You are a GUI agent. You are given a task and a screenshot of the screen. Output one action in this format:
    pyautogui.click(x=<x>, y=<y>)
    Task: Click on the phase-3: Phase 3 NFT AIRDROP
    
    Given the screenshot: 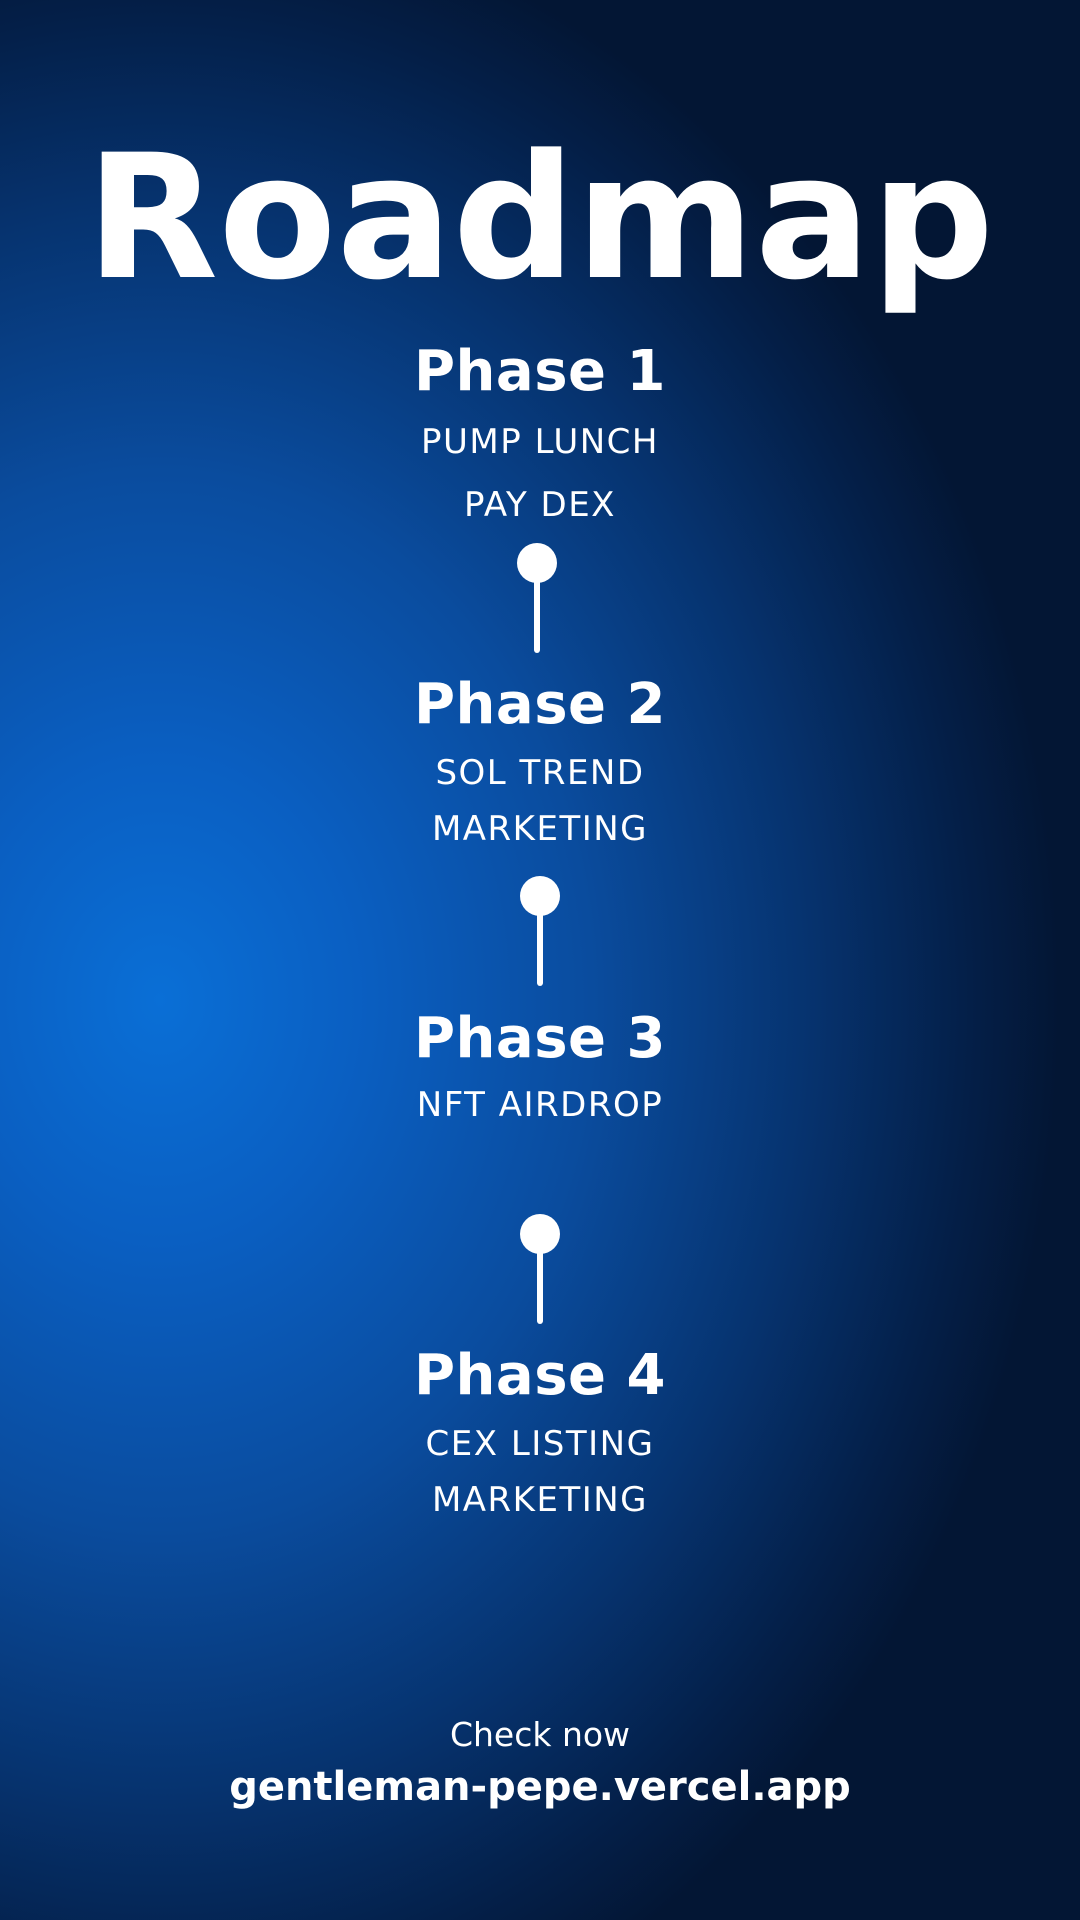 What is the action you would take?
    pyautogui.click(x=540, y=1070)
    